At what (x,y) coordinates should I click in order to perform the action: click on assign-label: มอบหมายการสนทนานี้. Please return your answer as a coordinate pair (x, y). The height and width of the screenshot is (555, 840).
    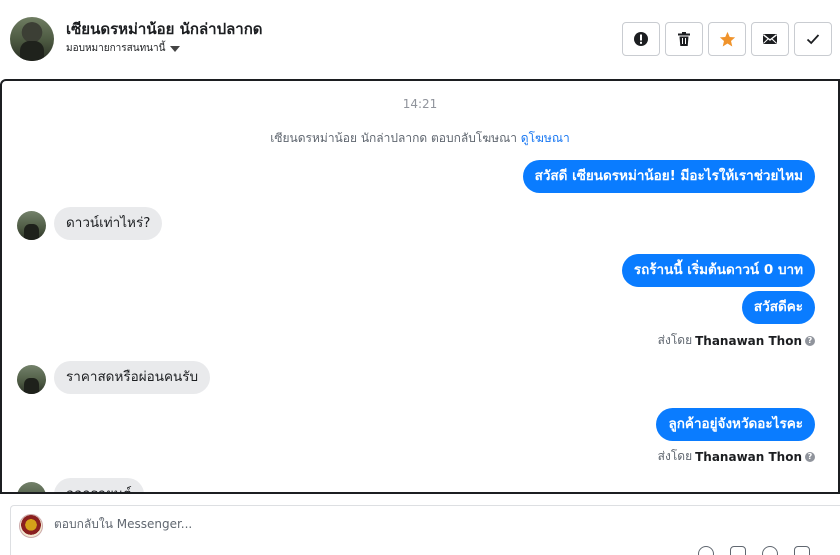
    Looking at the image, I should click on (116, 48).